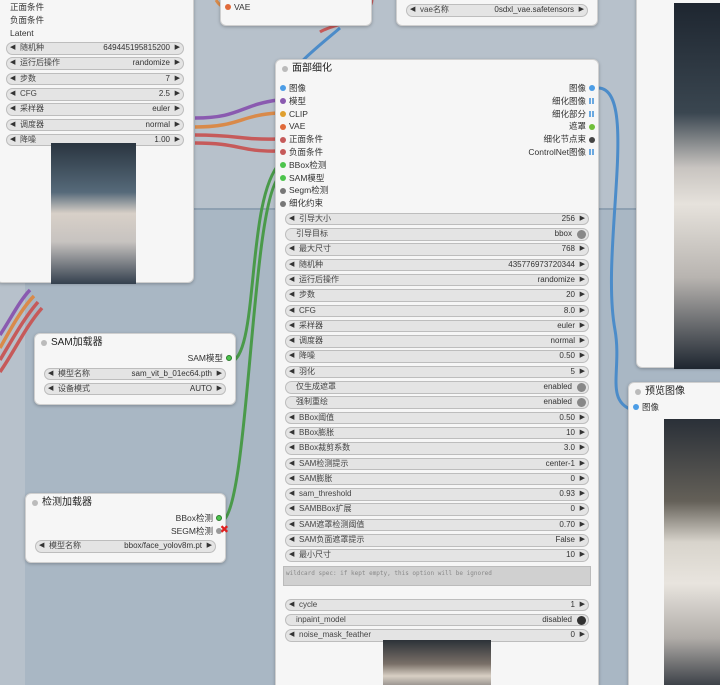 Image resolution: width=720 pixels, height=685 pixels. I want to click on output-slot: ControlNet图像, so click(518, 152).